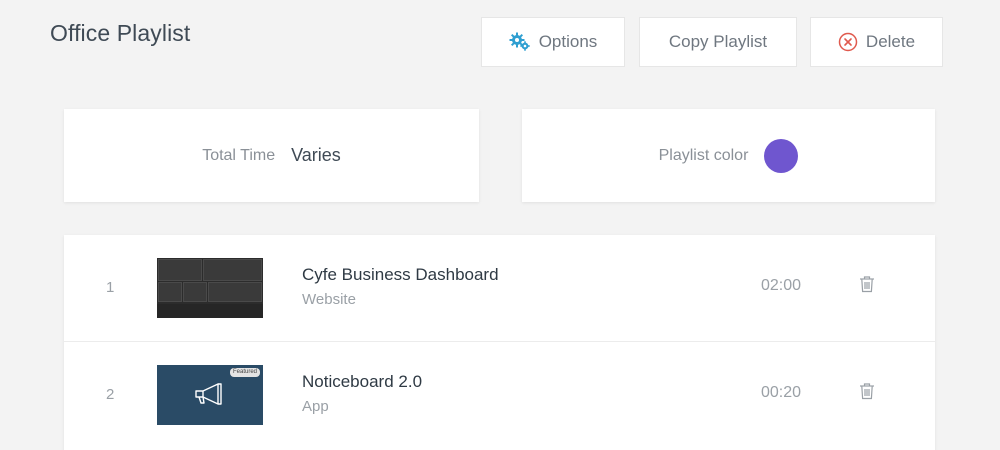 This screenshot has height=450, width=1000. I want to click on item-index: 1, so click(110, 287).